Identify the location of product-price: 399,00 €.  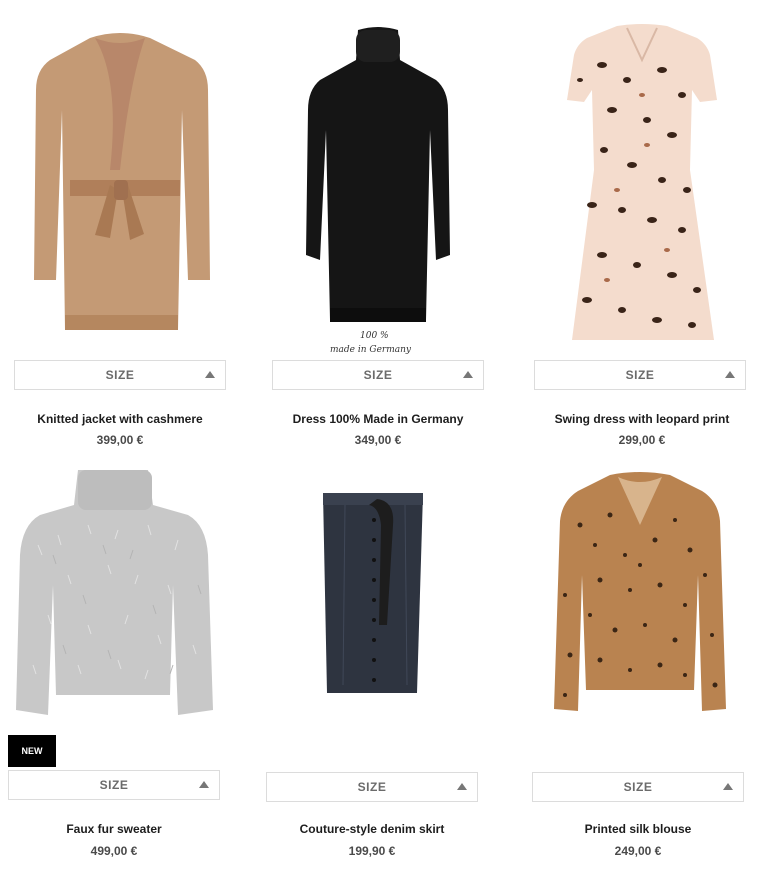
(120, 440).